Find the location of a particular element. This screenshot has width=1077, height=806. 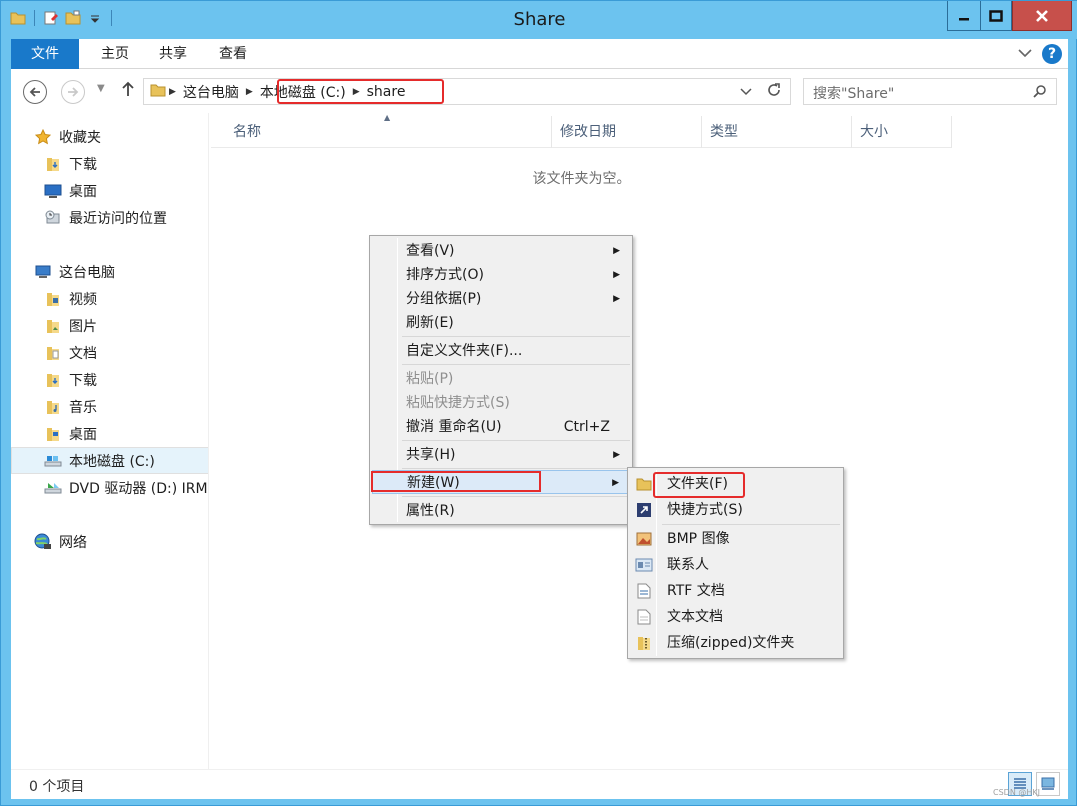

downloads-folder-icon is located at coordinates (53, 380).